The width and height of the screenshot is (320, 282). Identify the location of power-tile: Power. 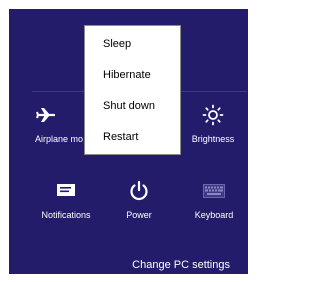
(139, 198).